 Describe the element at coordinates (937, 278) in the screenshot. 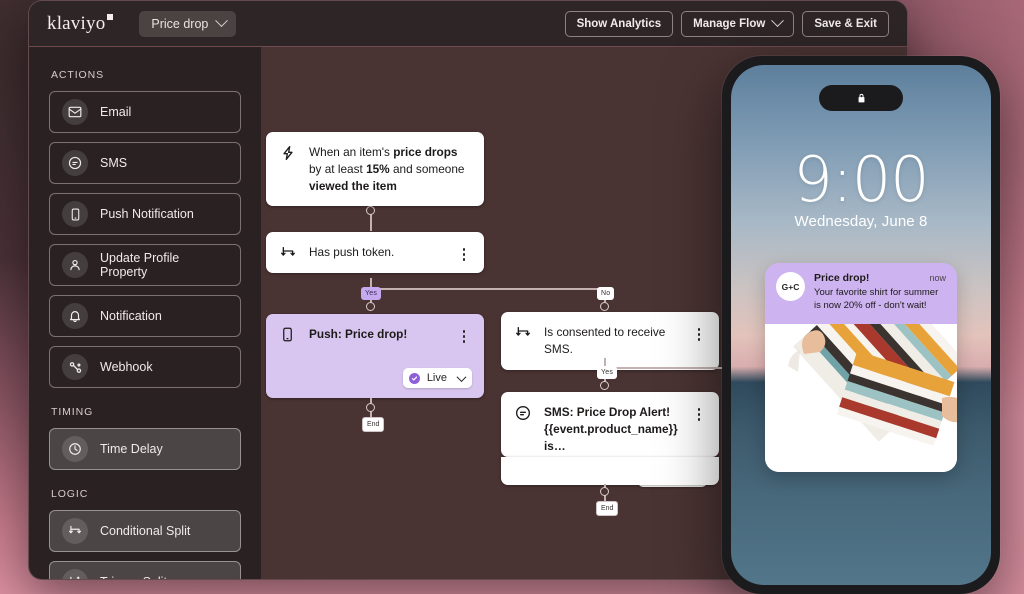

I see `notification-timestamp: now` at that location.